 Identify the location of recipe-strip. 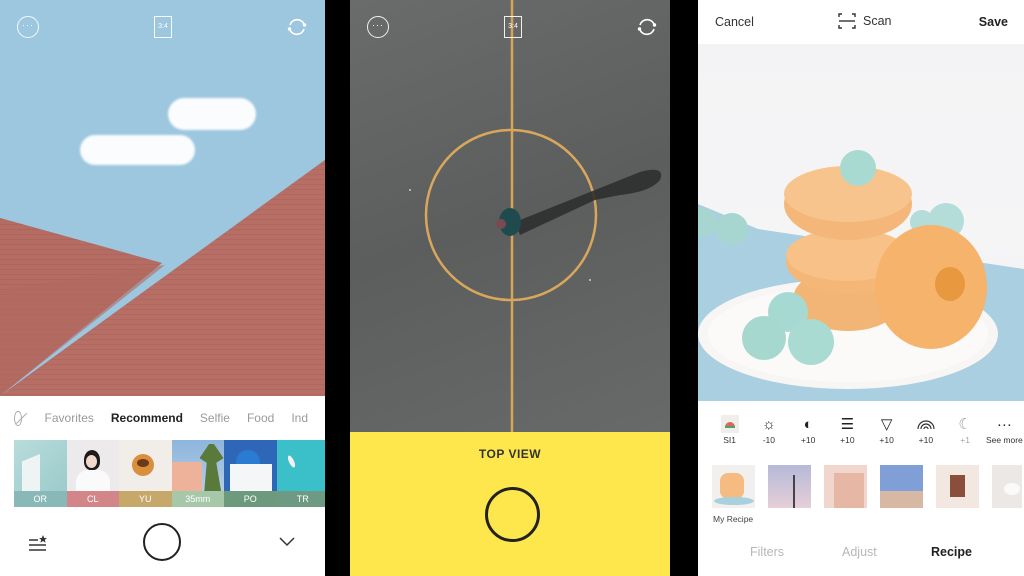
(867, 486).